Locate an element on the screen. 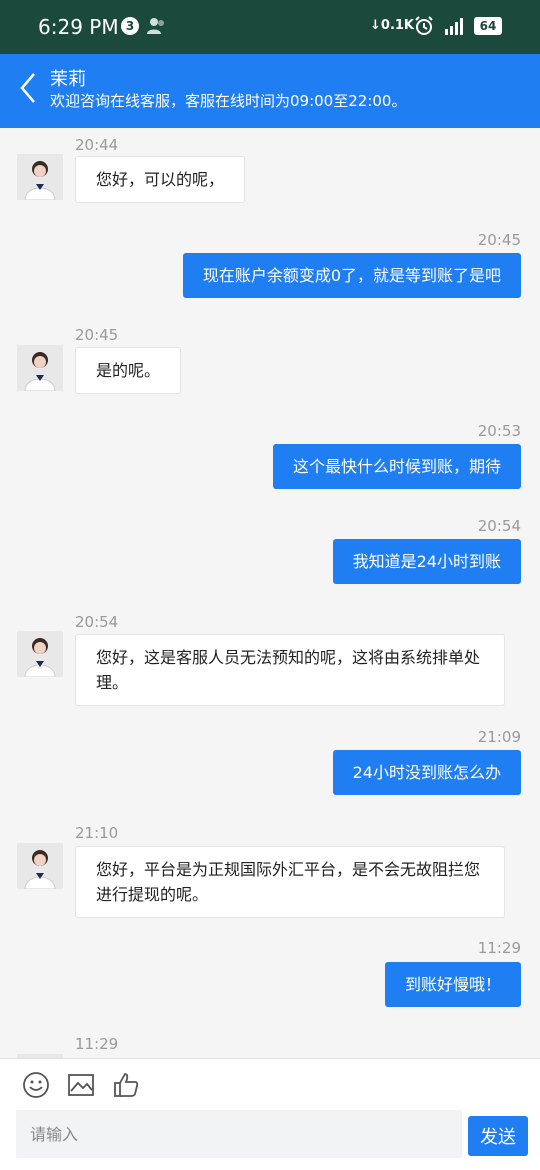  agent-name: 茉莉 is located at coordinates (68, 79).